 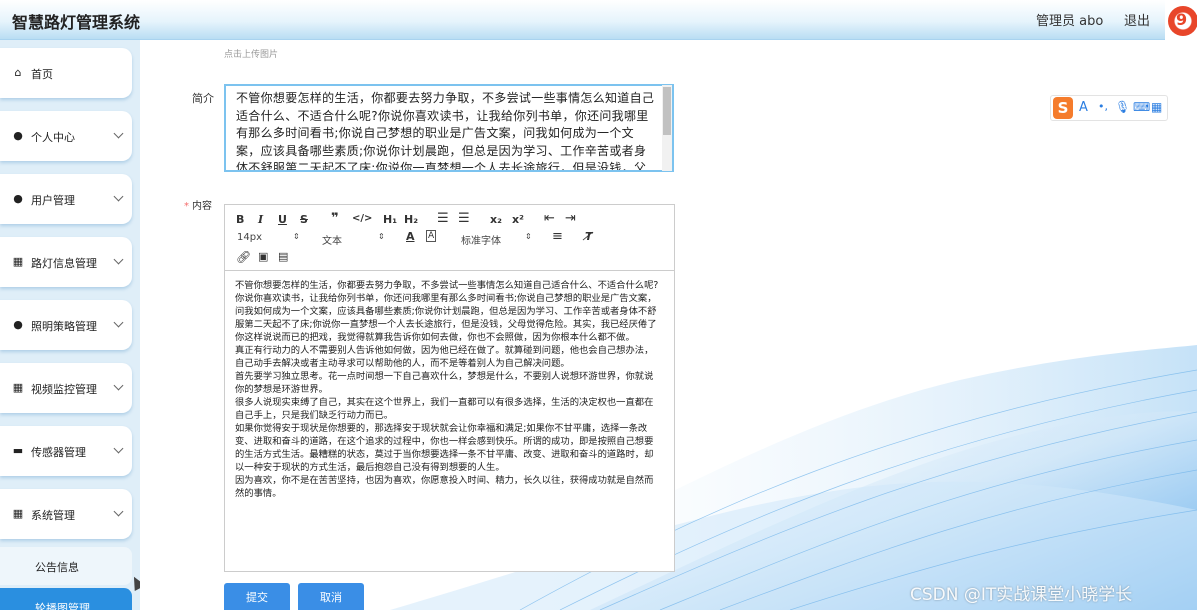 I want to click on sidebar-item-system-management: ▦ 系统管理, so click(x=66, y=514).